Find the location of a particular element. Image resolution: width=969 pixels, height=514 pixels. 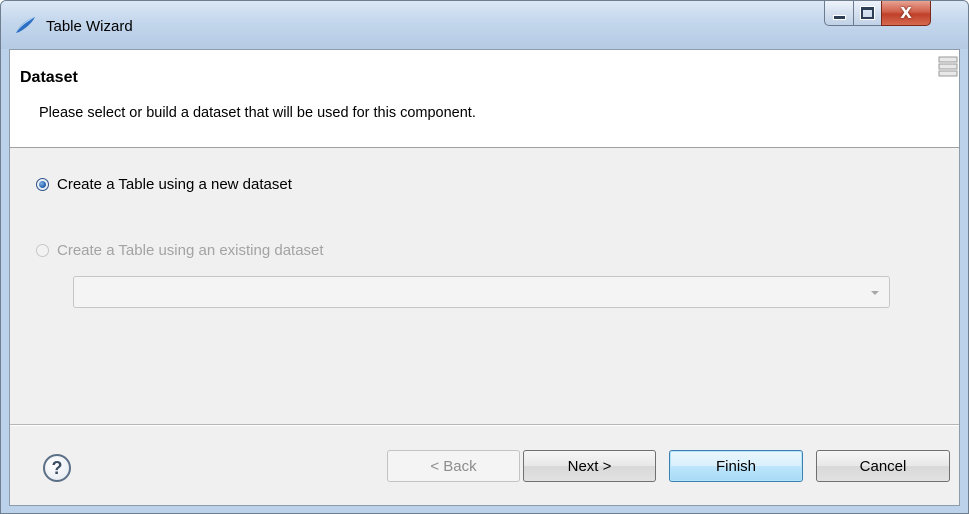

window-title: Table Wizard is located at coordinates (89, 26).